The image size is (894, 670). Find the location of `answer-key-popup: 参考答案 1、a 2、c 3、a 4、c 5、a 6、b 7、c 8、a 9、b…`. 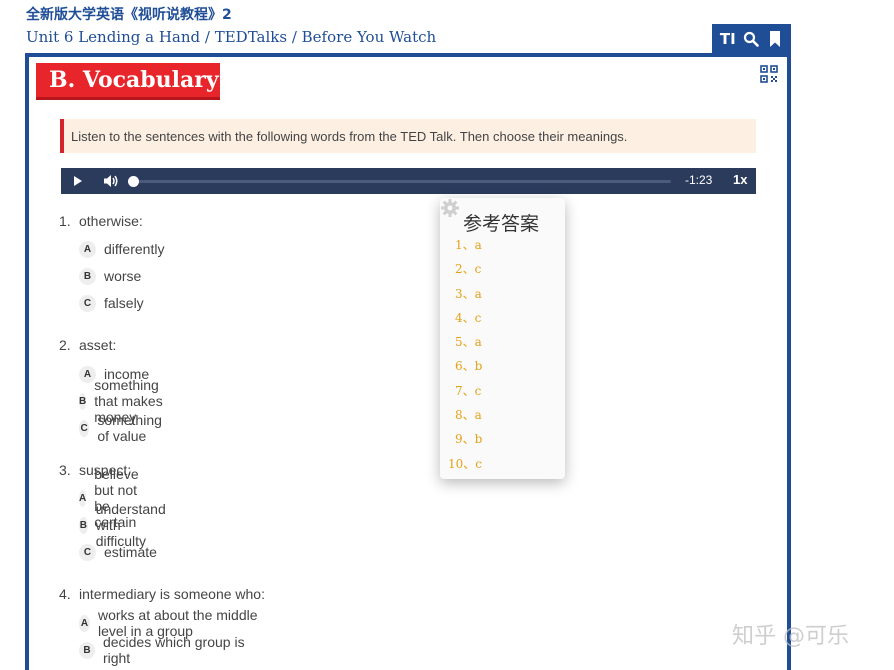

answer-key-popup: 参考答案 1、a 2、c 3、a 4、c 5、a 6、b 7、c 8、a 9、b… is located at coordinates (502, 338).